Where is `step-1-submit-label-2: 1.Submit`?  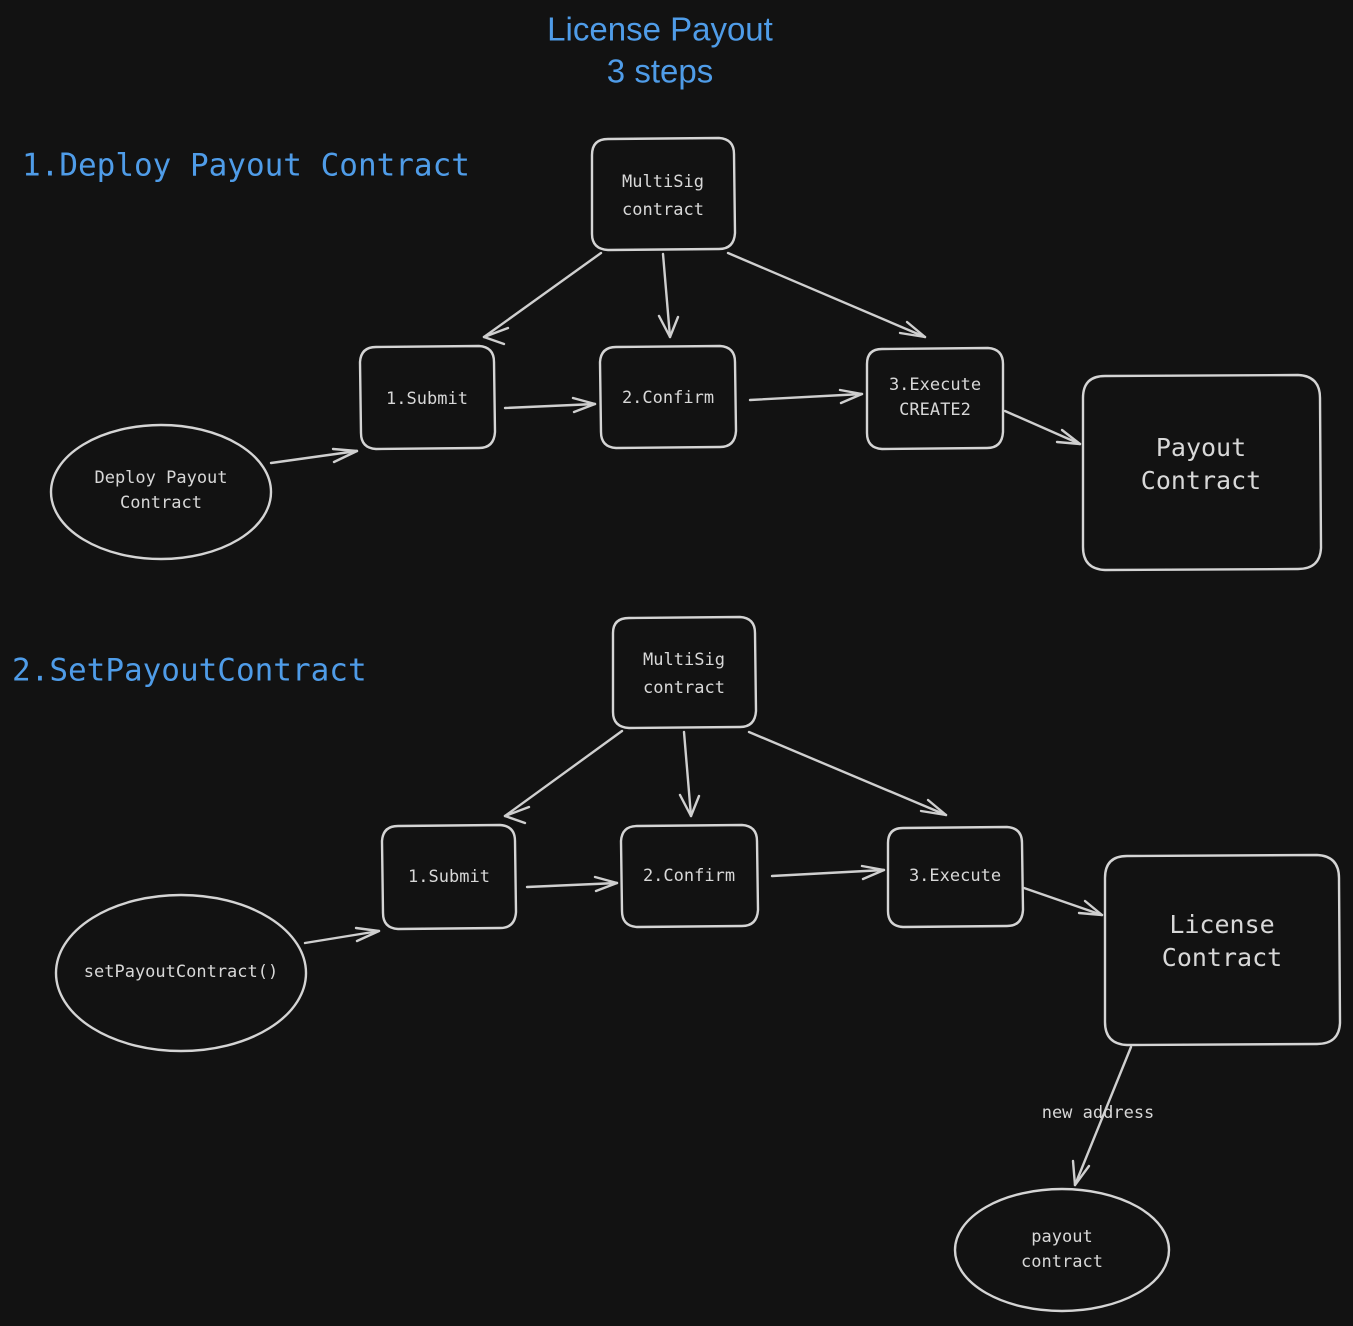
step-1-submit-label-2: 1.Submit is located at coordinates (449, 877).